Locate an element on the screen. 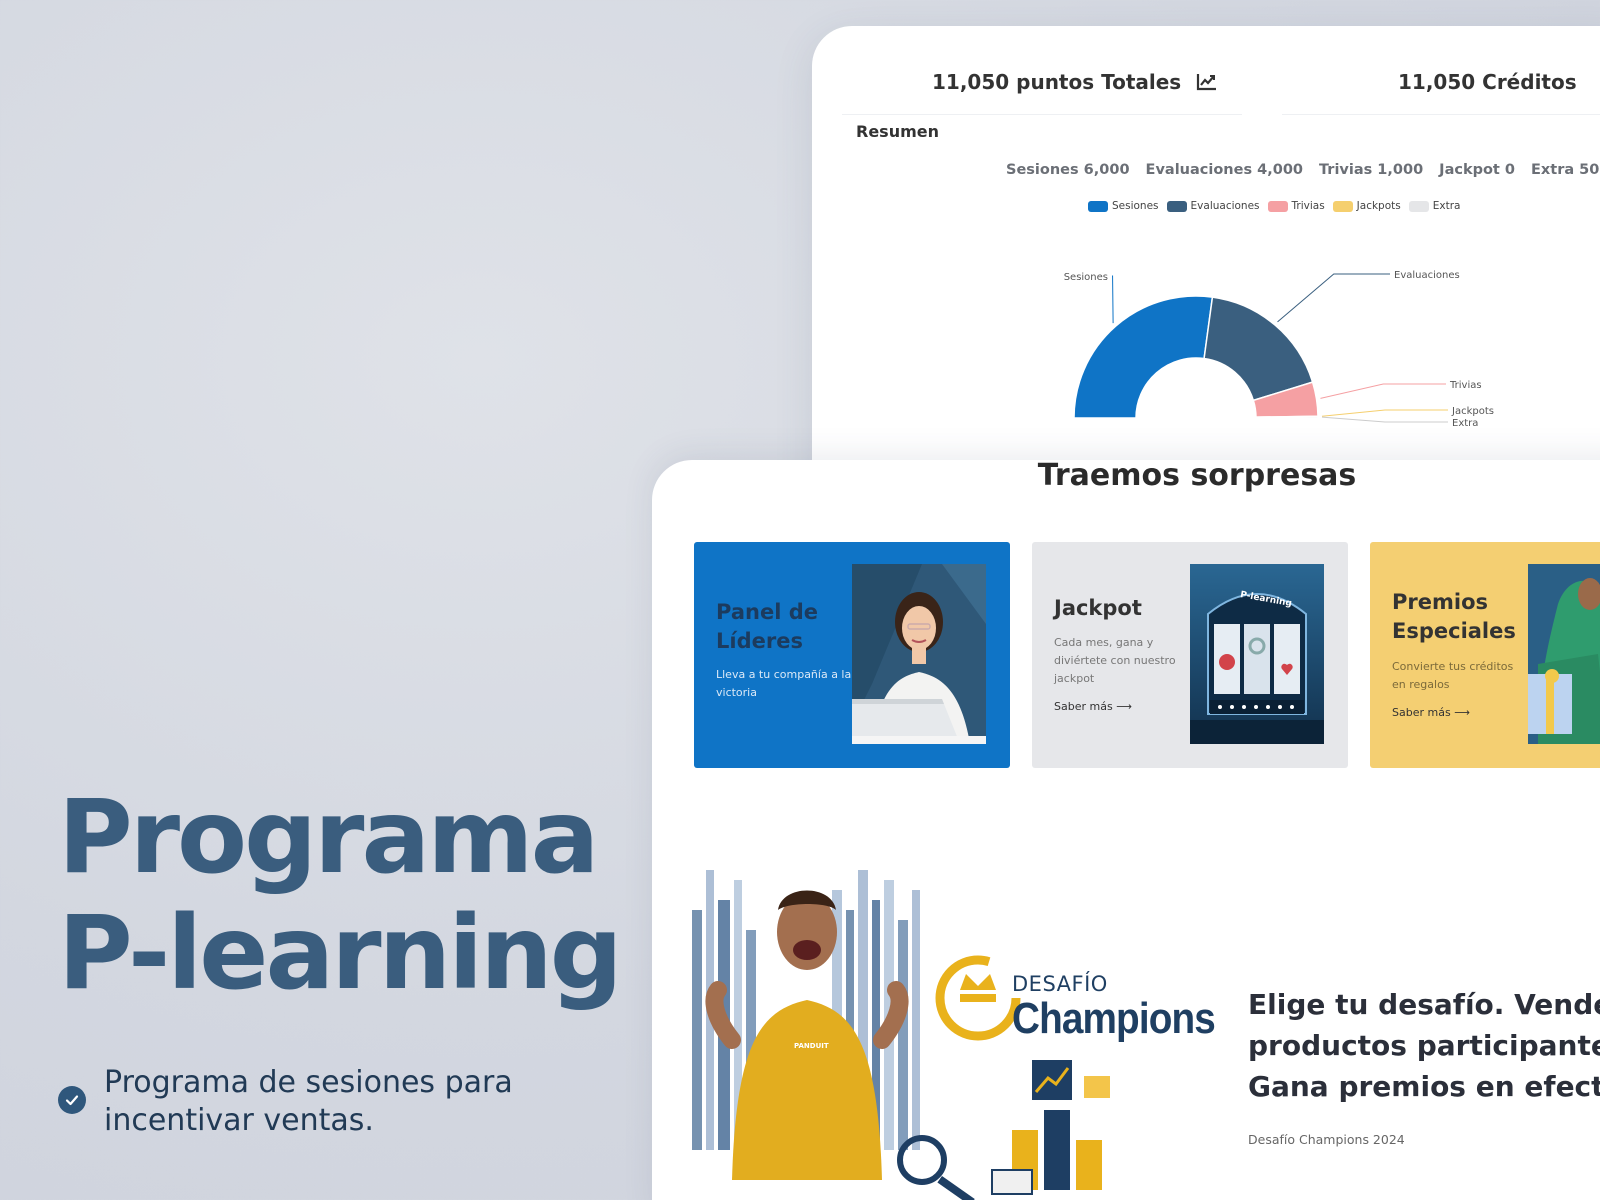 The width and height of the screenshot is (1600, 1200). challenge-headline-line: productos participantes. is located at coordinates (1424, 1045).